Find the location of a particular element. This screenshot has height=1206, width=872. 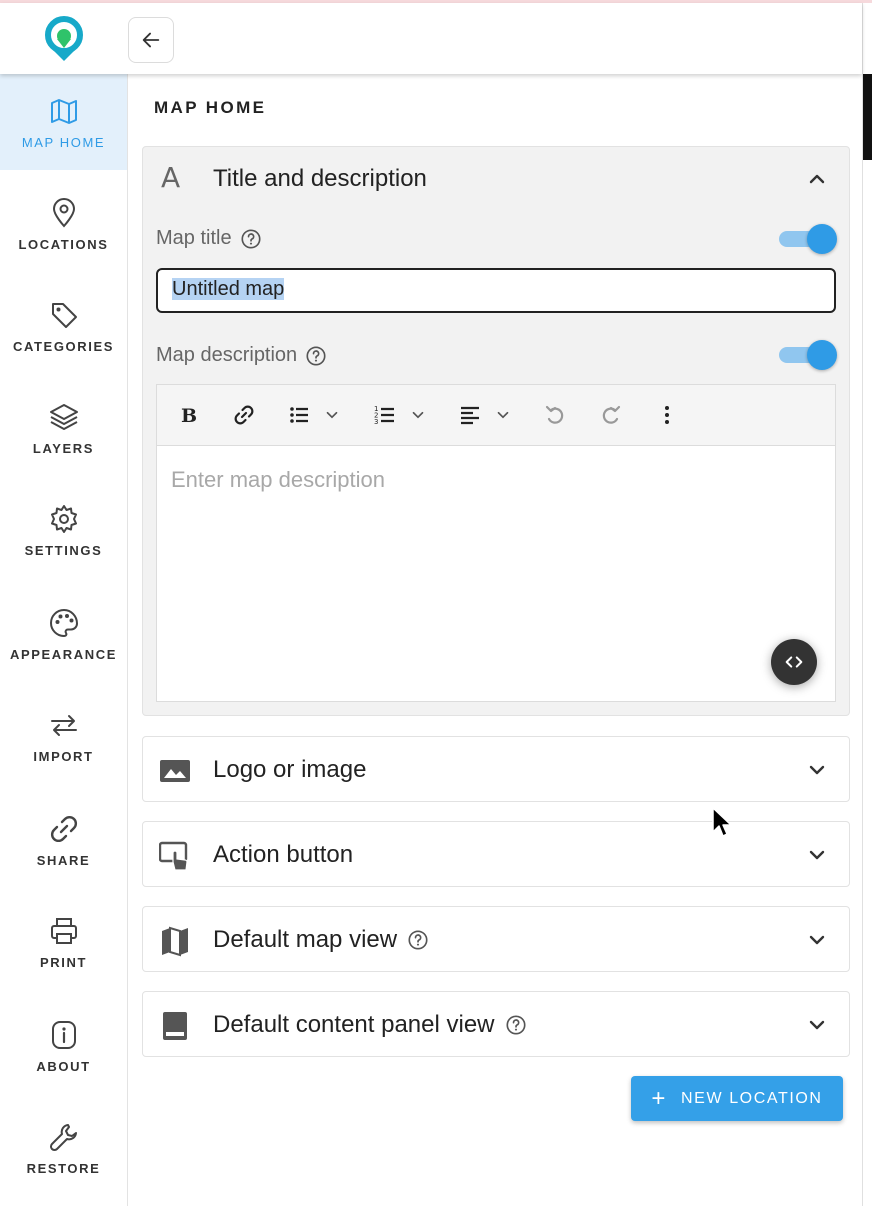

panel-title-text: Default map view is located at coordinates (305, 939).